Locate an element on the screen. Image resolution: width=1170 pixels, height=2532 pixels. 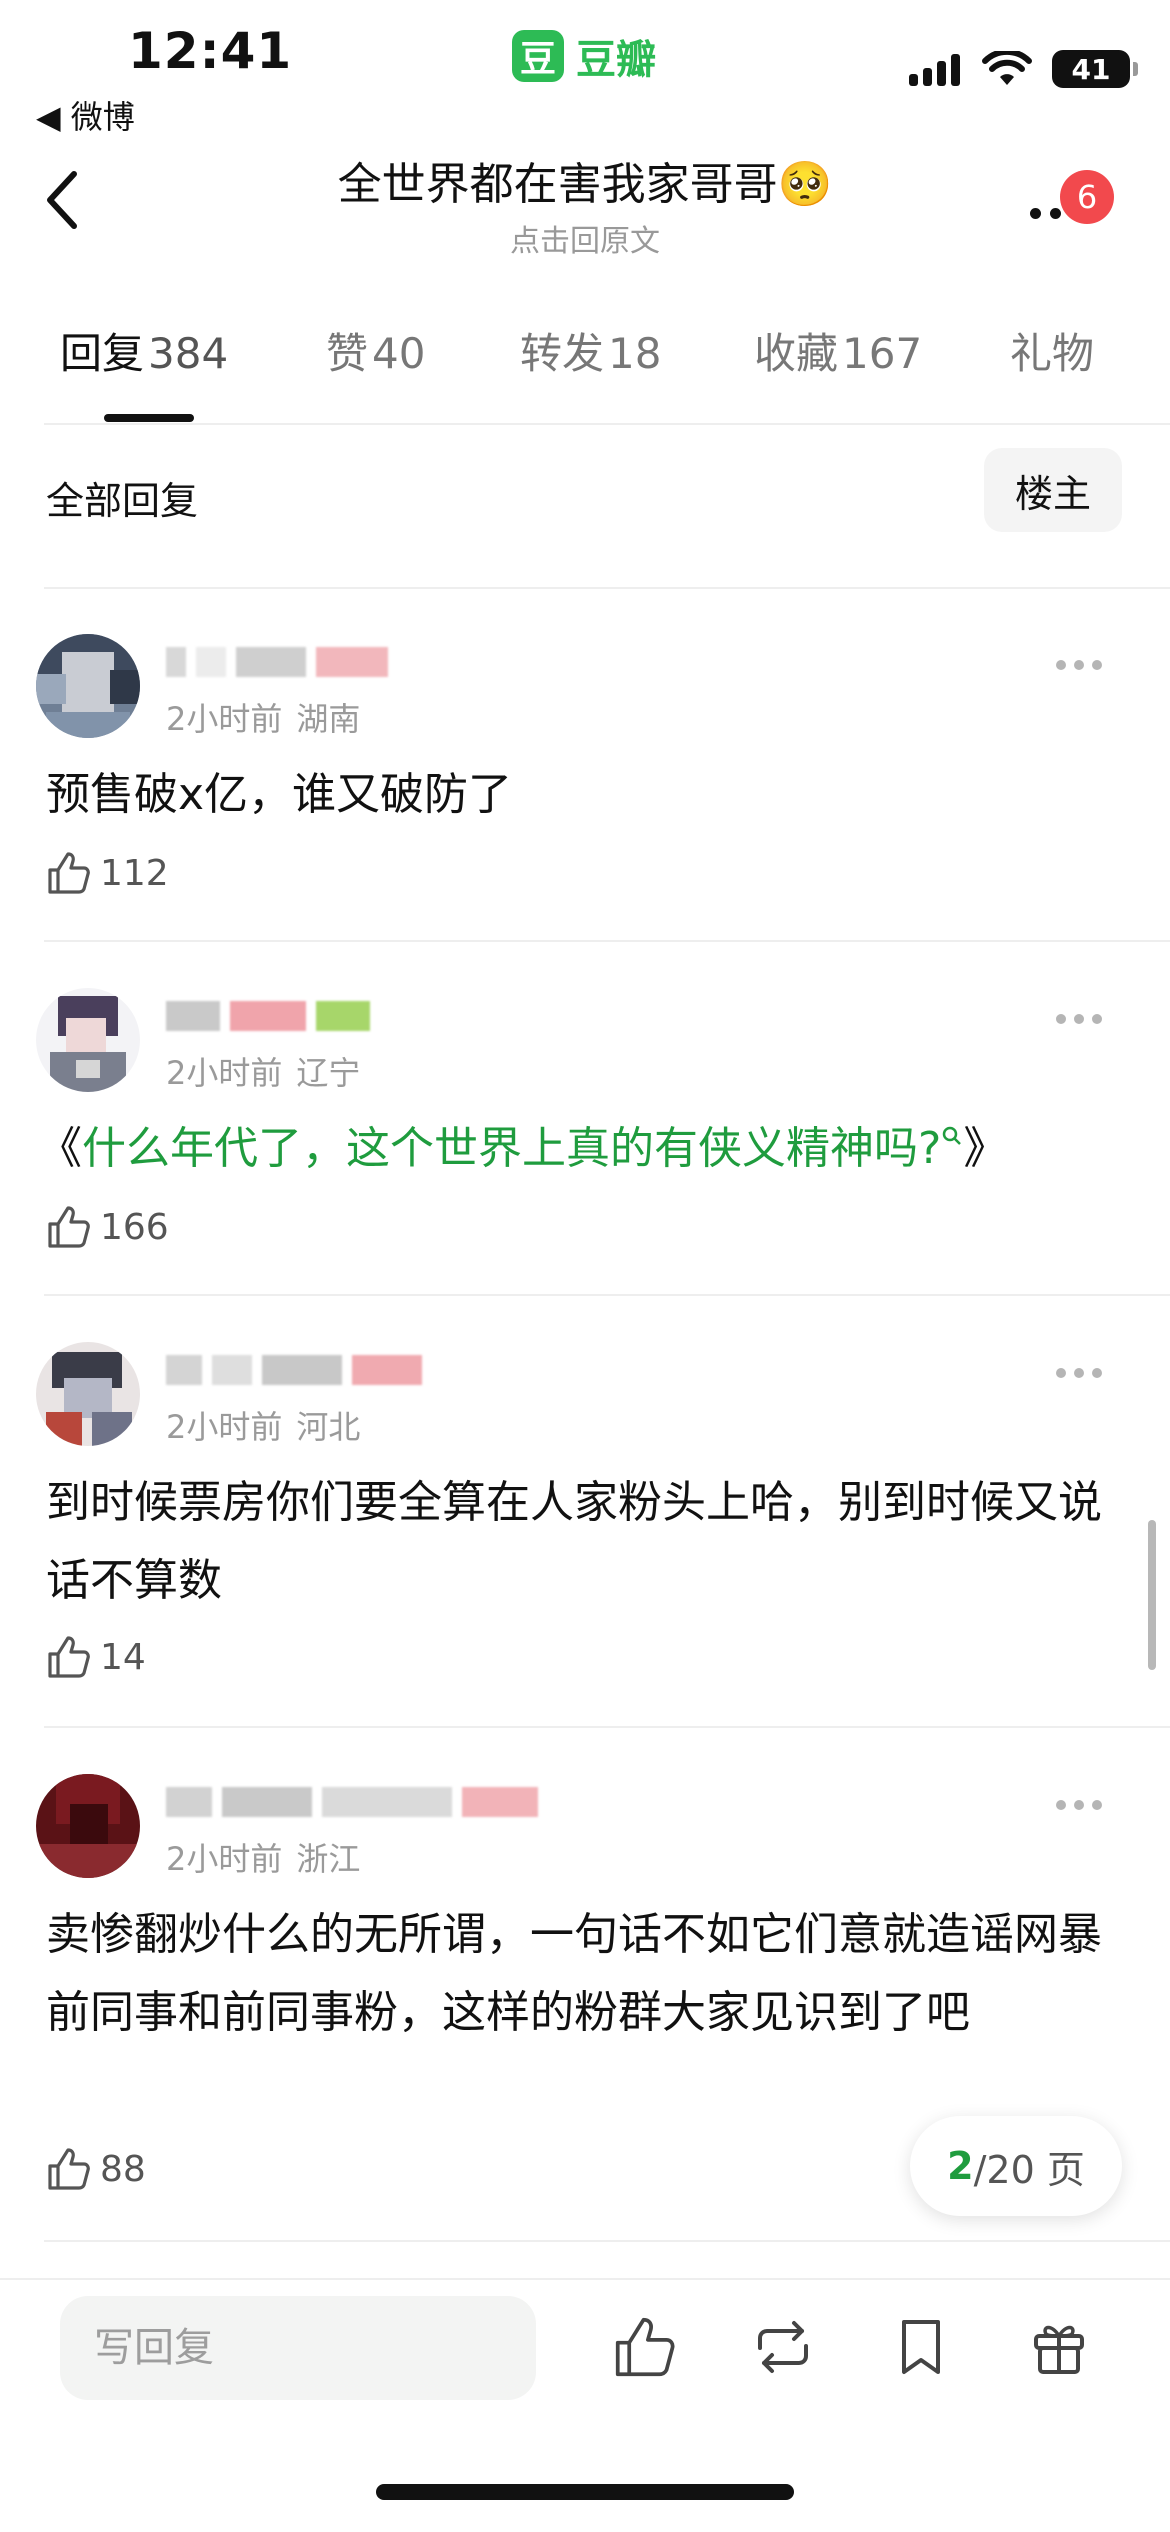
home-indicator is located at coordinates (585, 2492).